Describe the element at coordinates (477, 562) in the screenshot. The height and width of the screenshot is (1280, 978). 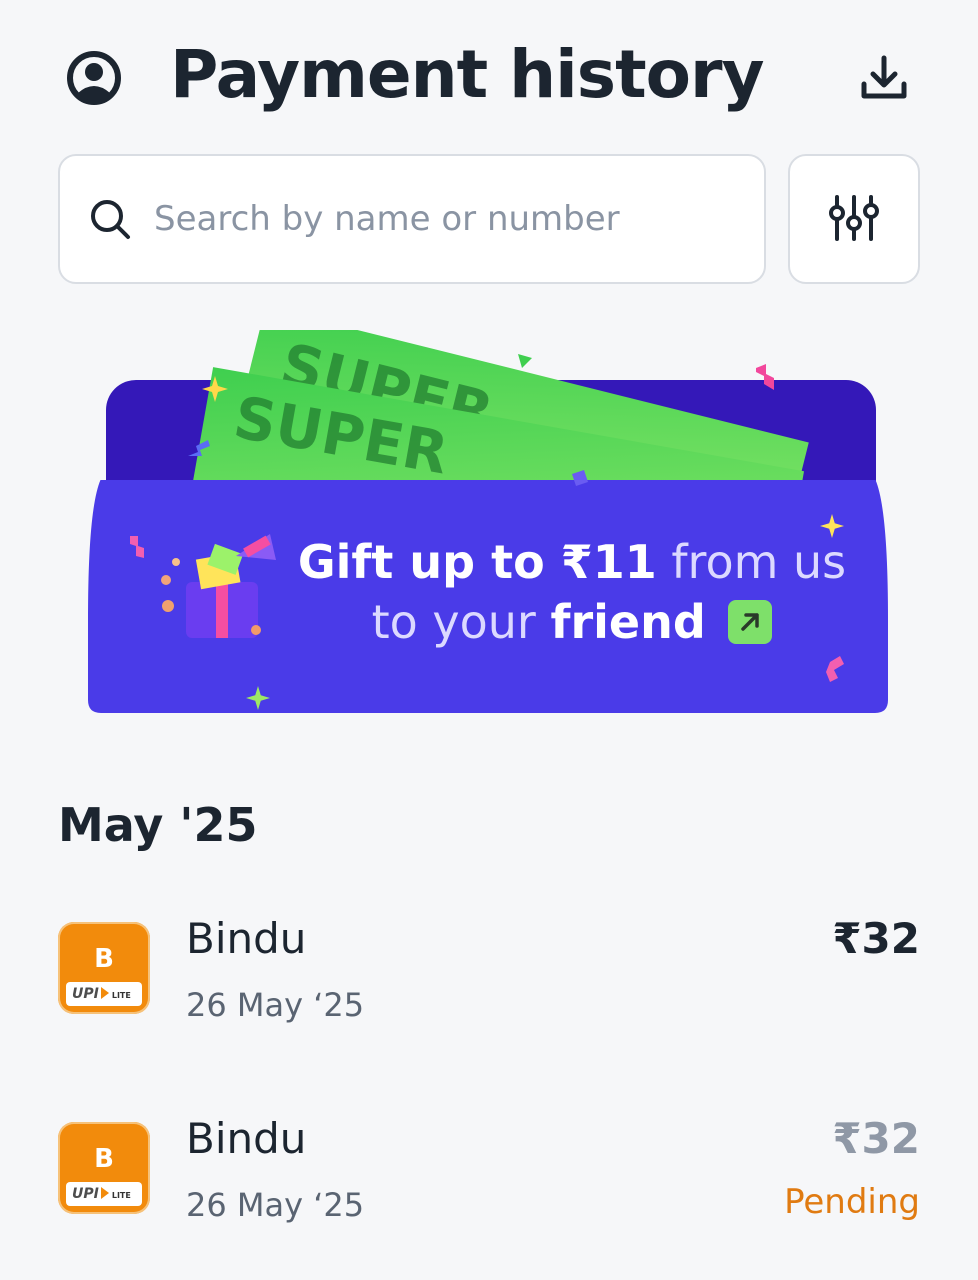
I see `banner-line1-bold: Gift up to ₹11` at that location.